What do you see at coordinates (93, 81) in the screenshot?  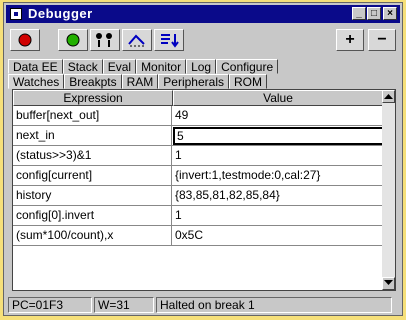 I see `tab-breakpoints: Breakpts` at bounding box center [93, 81].